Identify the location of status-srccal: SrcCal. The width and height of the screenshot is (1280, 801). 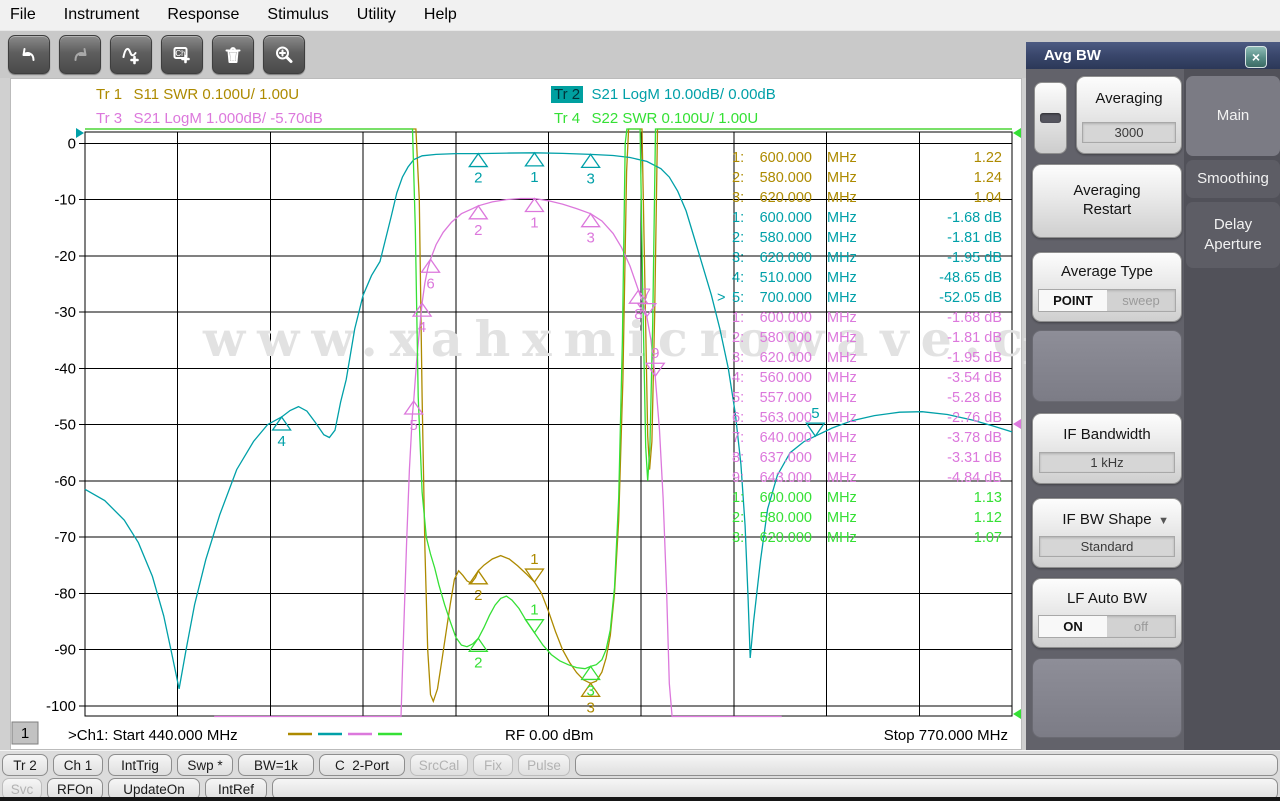
(439, 765).